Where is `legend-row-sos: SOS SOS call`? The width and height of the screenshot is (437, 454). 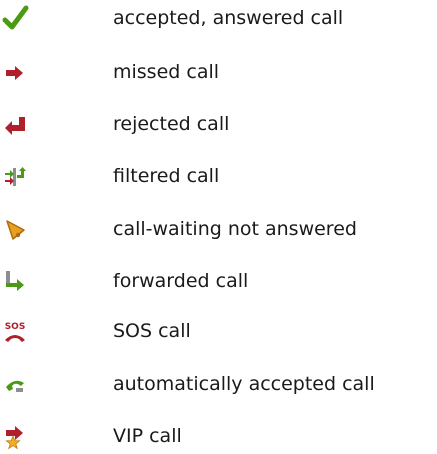
legend-row-sos: SOS SOS call is located at coordinates (218, 331).